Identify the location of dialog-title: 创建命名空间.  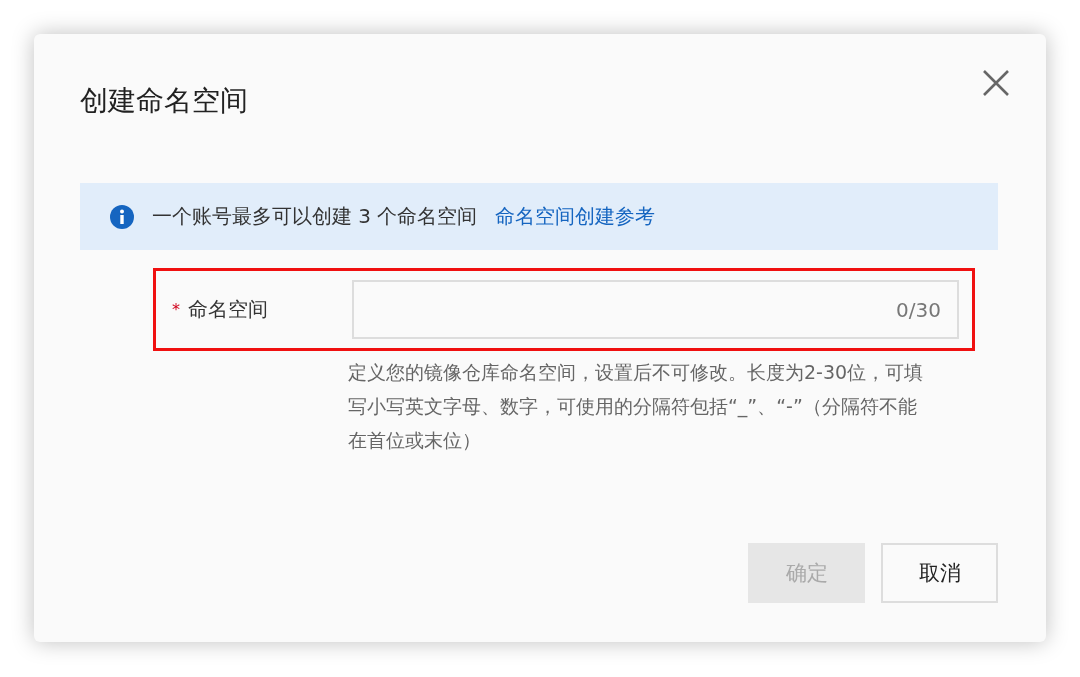
(164, 101).